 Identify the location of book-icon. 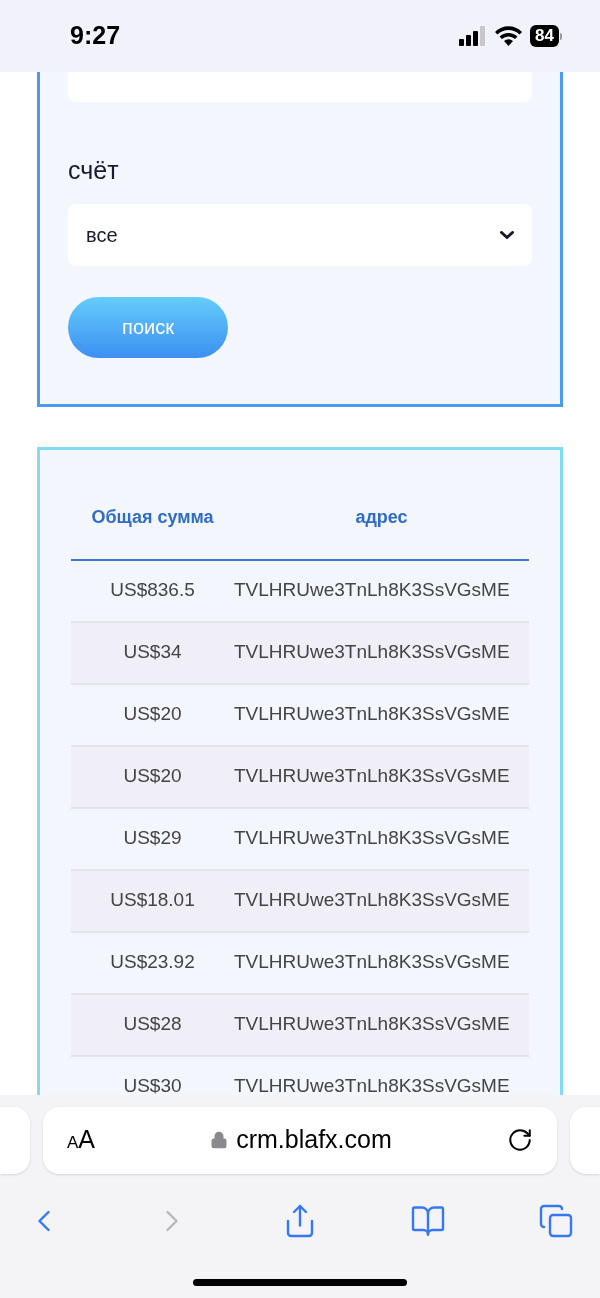
(428, 1221).